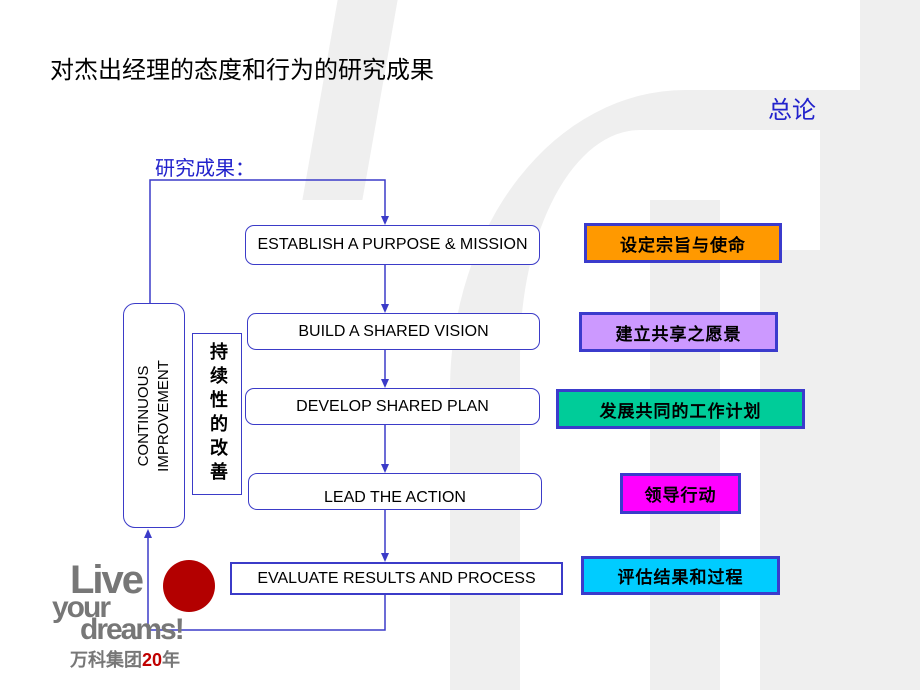 The image size is (920, 690). I want to click on flow-step-evaluate: EVALUATE RESULTS AND PROCESS, so click(396, 578).